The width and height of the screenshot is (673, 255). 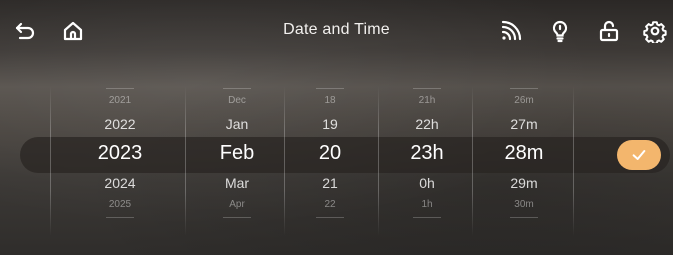 I want to click on check-icon, so click(x=639, y=155).